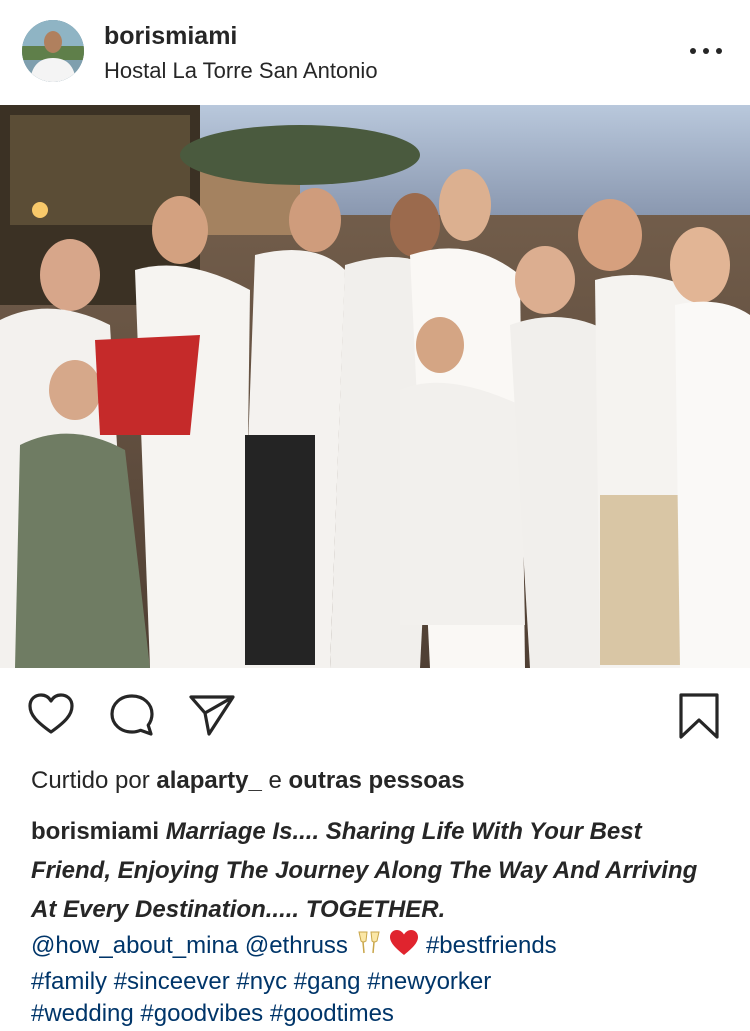 The width and height of the screenshot is (750, 1031). I want to click on comment-bubble-icon, so click(132, 717).